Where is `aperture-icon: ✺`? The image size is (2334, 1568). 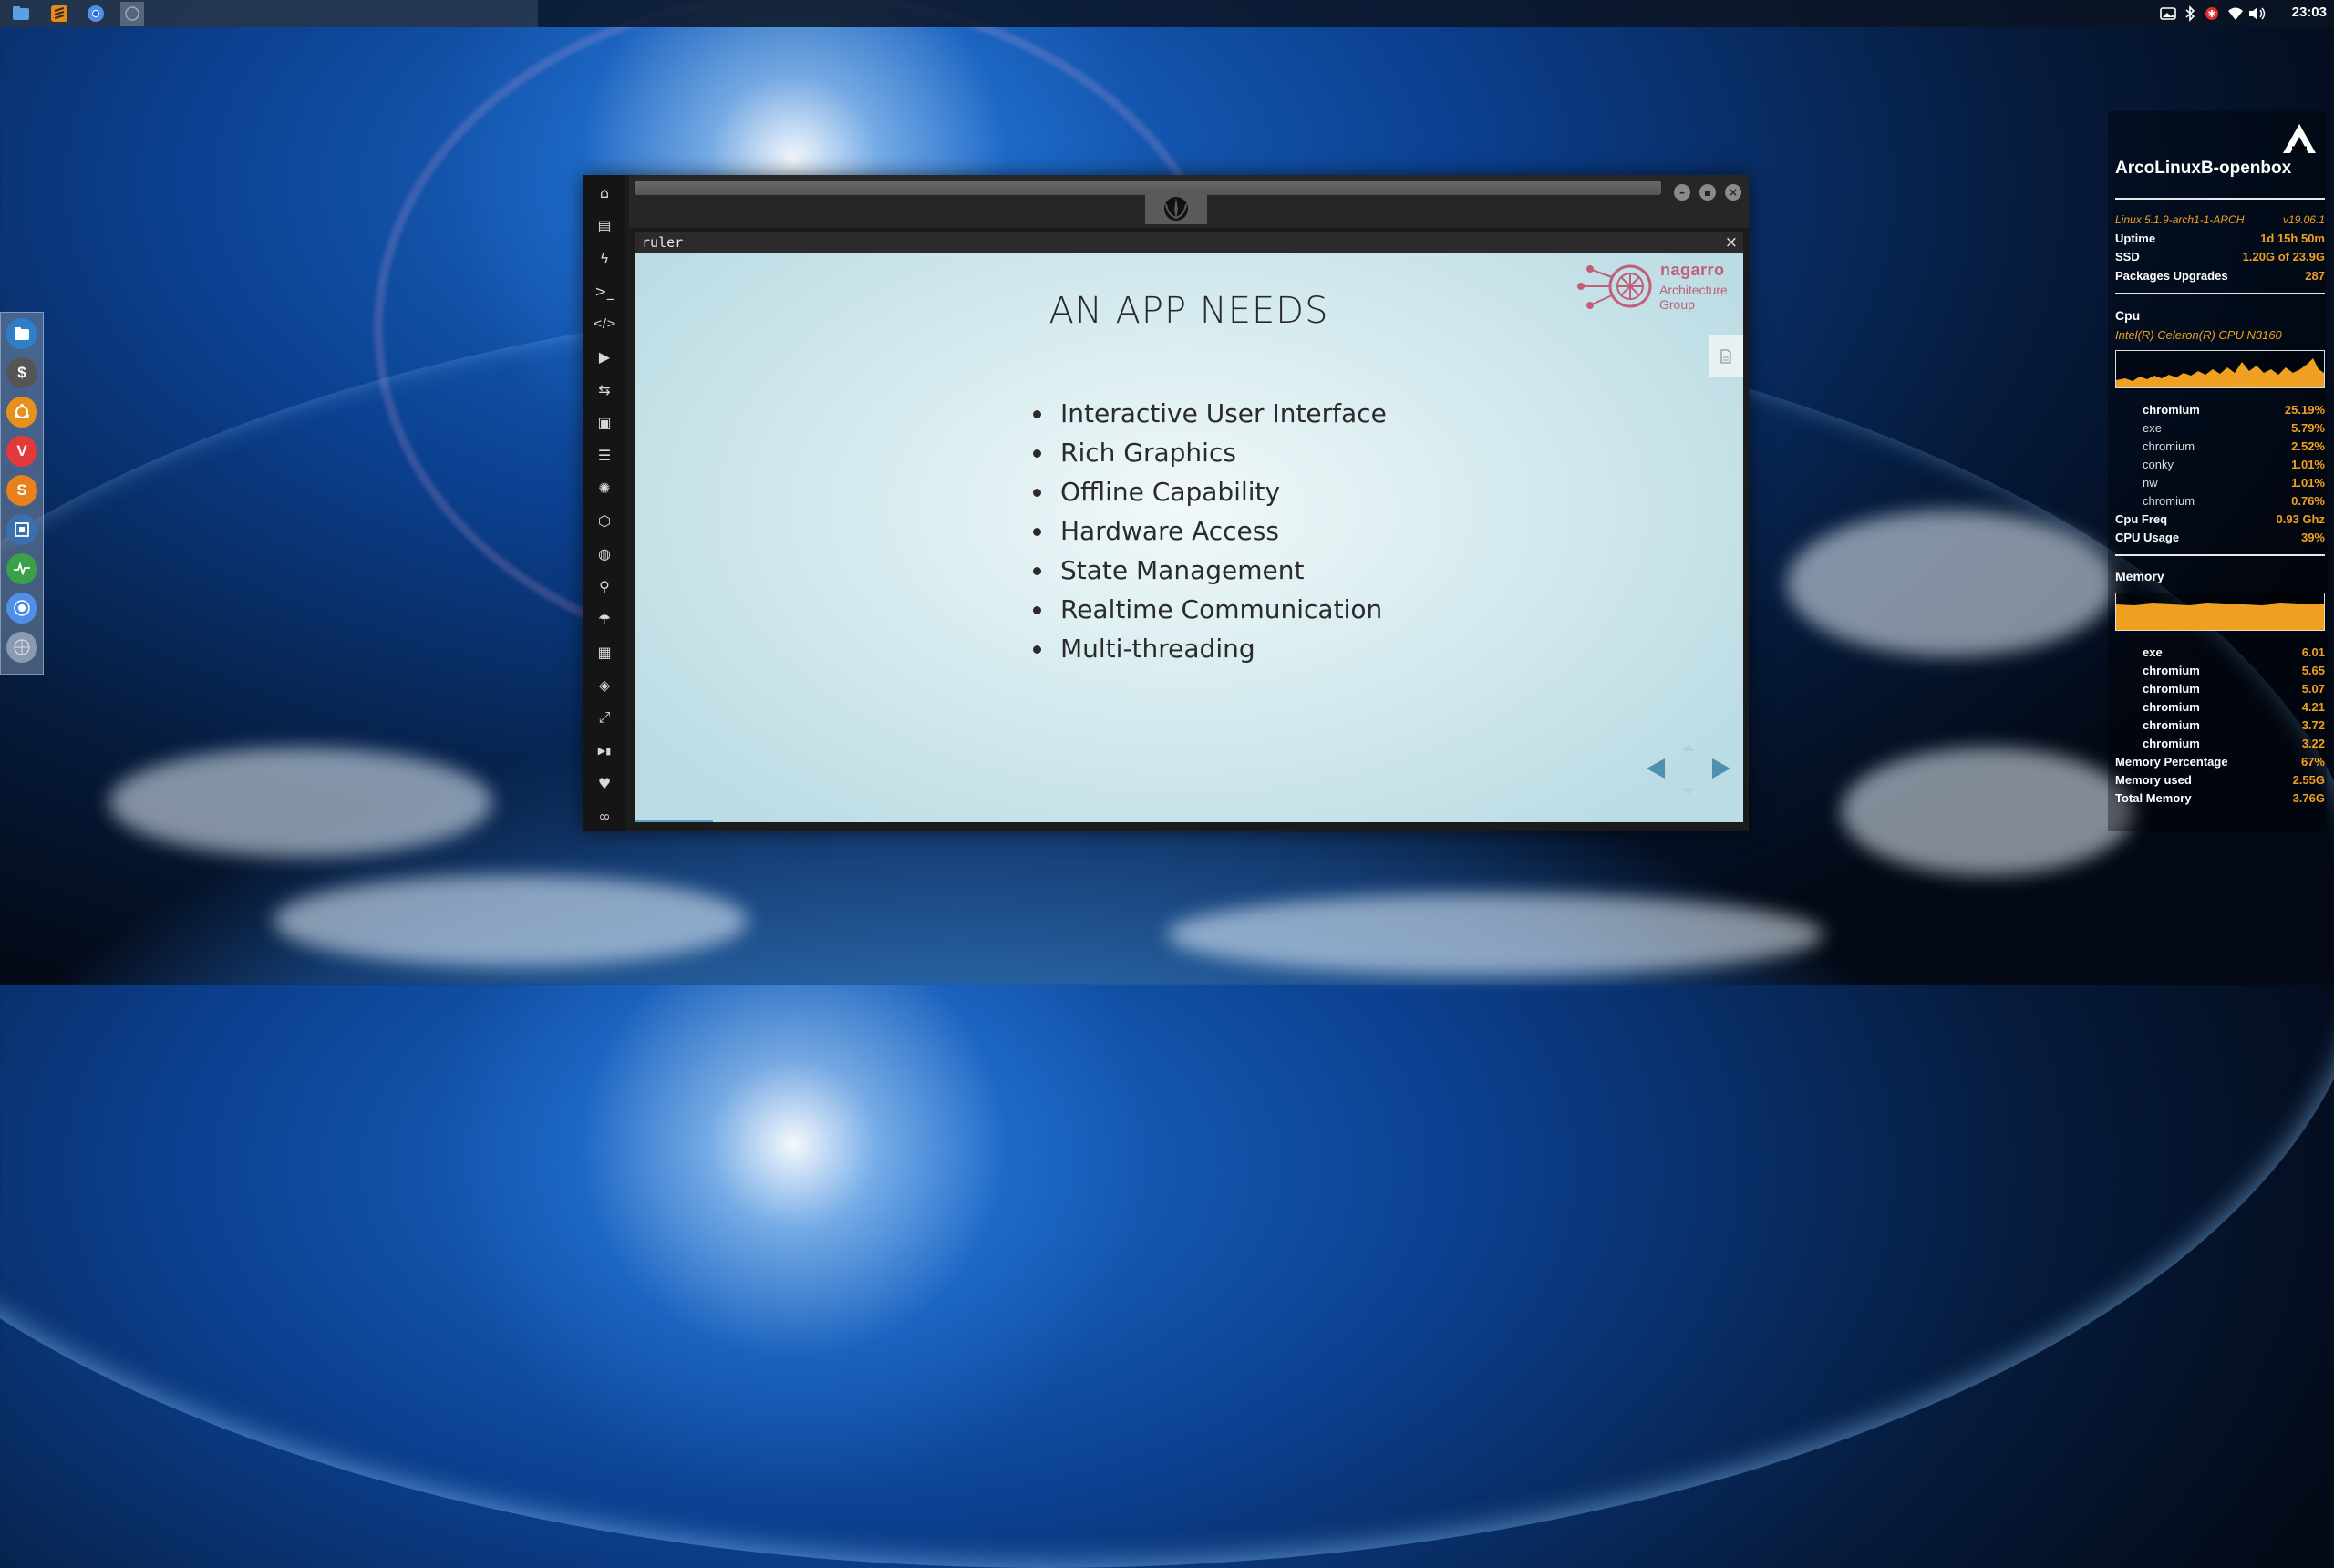
aperture-icon: ✺ is located at coordinates (604, 487).